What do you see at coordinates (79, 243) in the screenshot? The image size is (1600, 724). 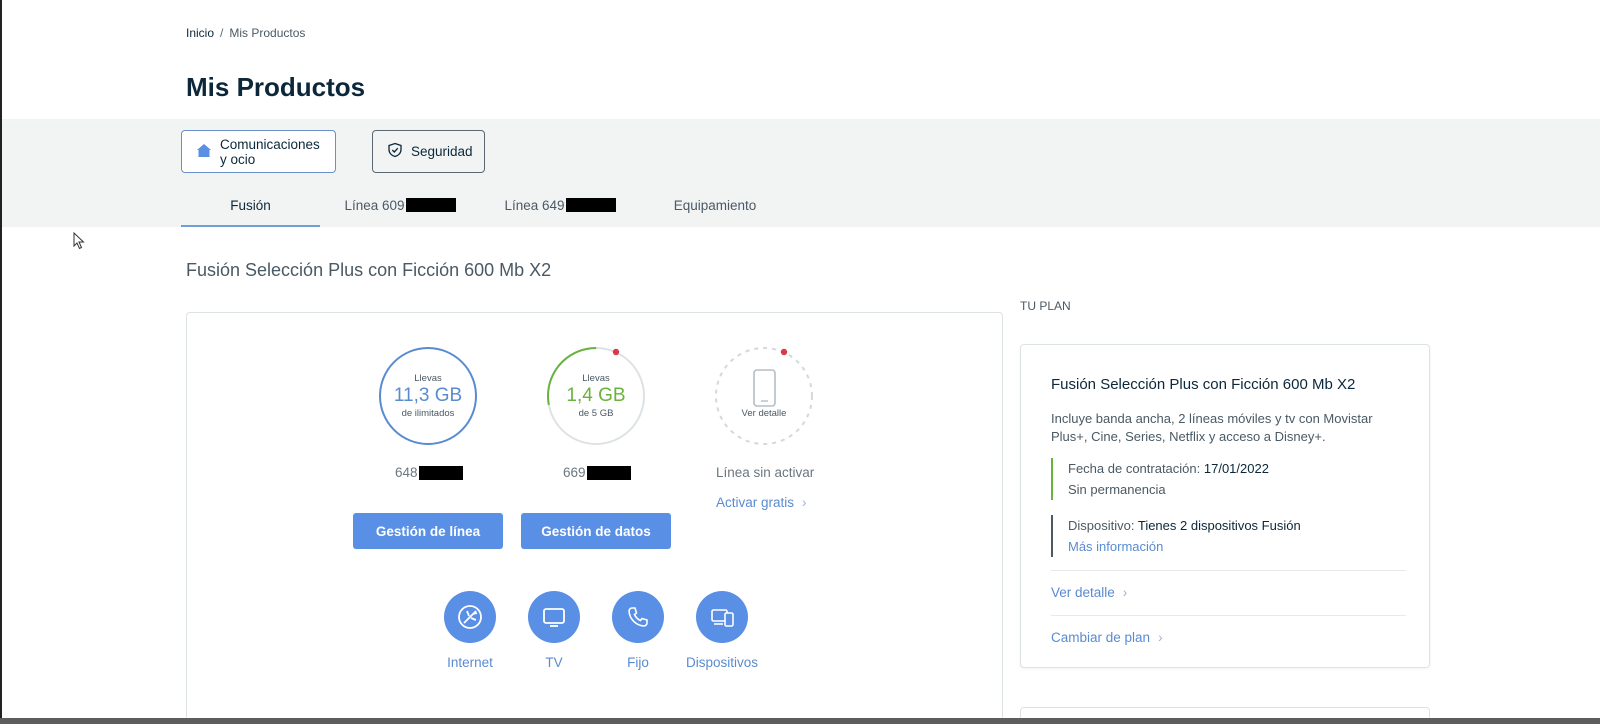 I see `mouse-cursor-icon` at bounding box center [79, 243].